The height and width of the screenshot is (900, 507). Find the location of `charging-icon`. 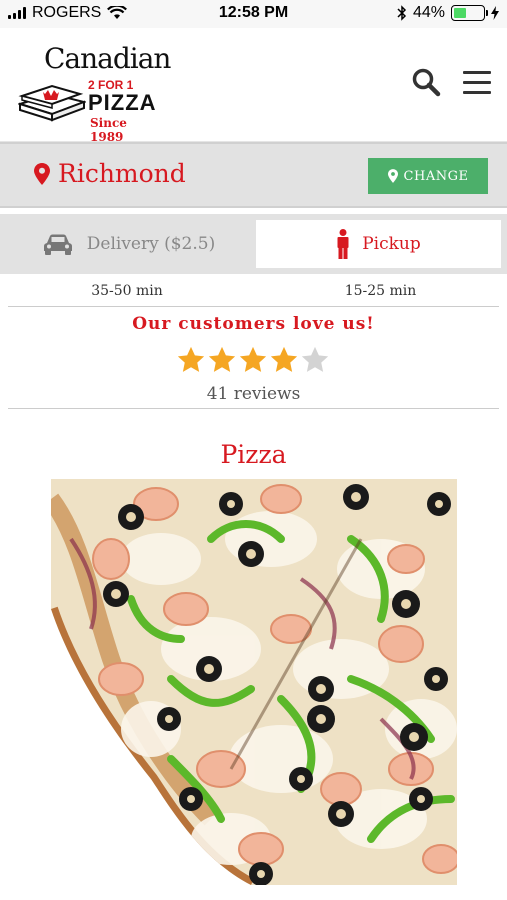

charging-icon is located at coordinates (495, 13).